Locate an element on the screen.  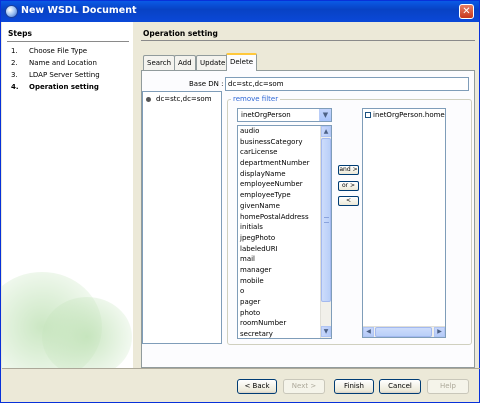
list-item: audio is located at coordinates (284, 131).